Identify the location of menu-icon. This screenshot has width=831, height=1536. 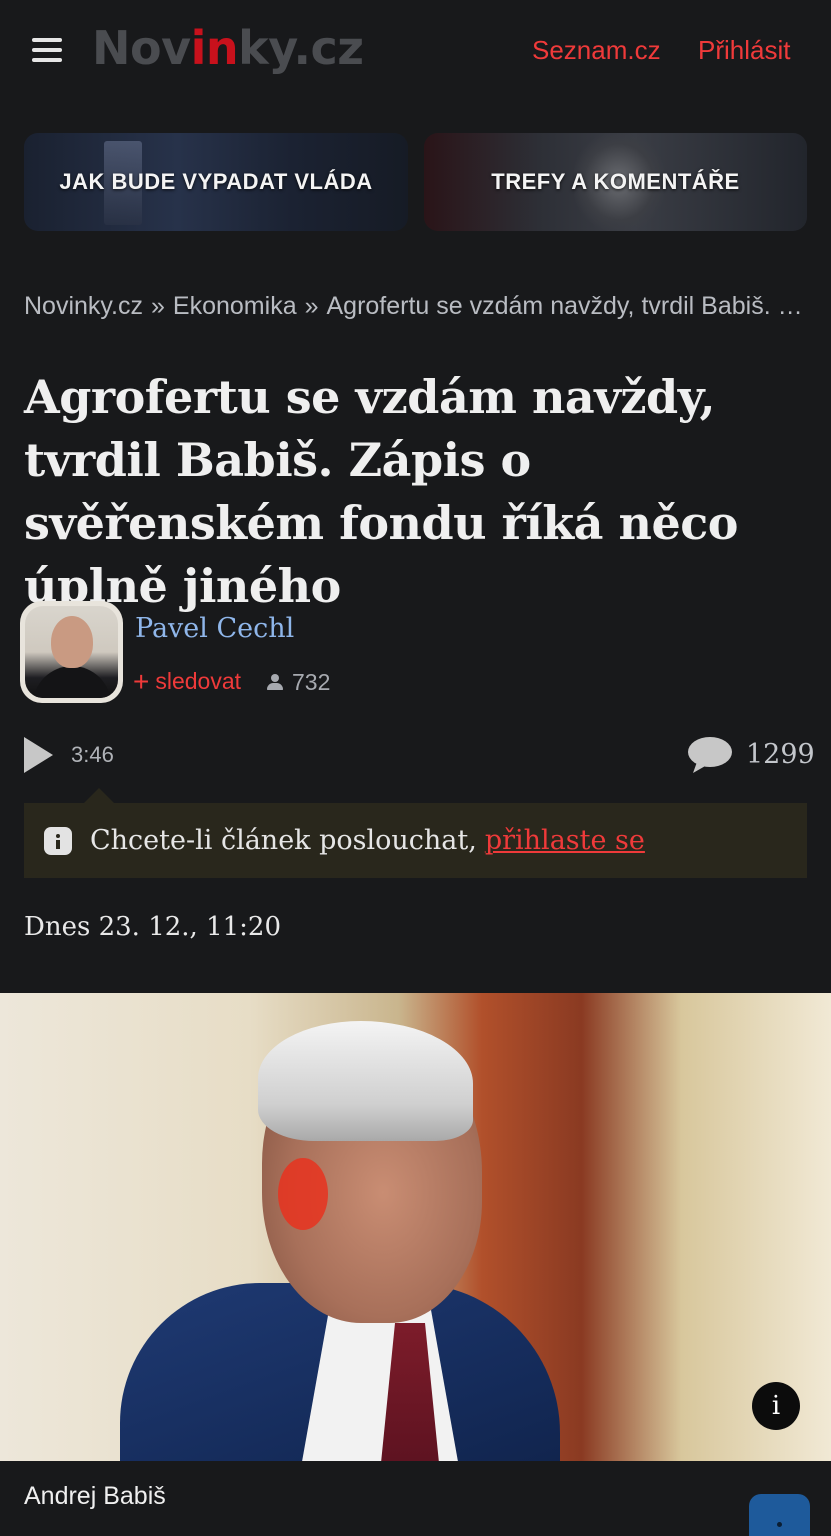
(47, 50).